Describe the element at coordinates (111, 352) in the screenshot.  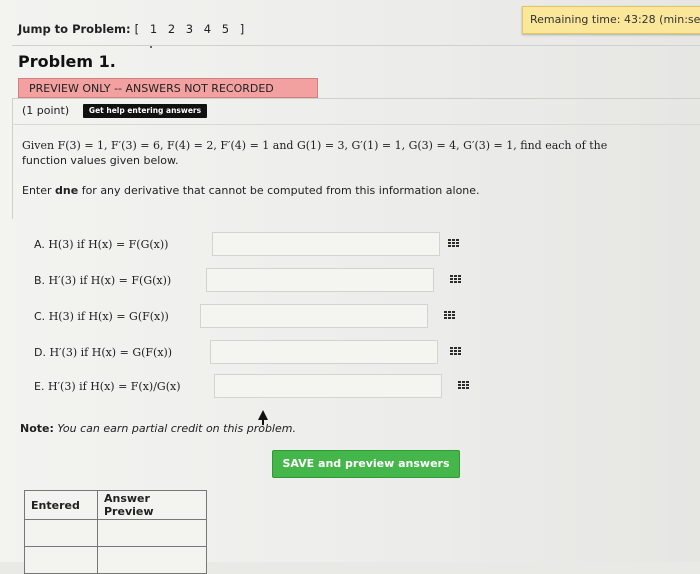
I see `question-text-d: H′(3) if H(x) = G(F(x))` at that location.